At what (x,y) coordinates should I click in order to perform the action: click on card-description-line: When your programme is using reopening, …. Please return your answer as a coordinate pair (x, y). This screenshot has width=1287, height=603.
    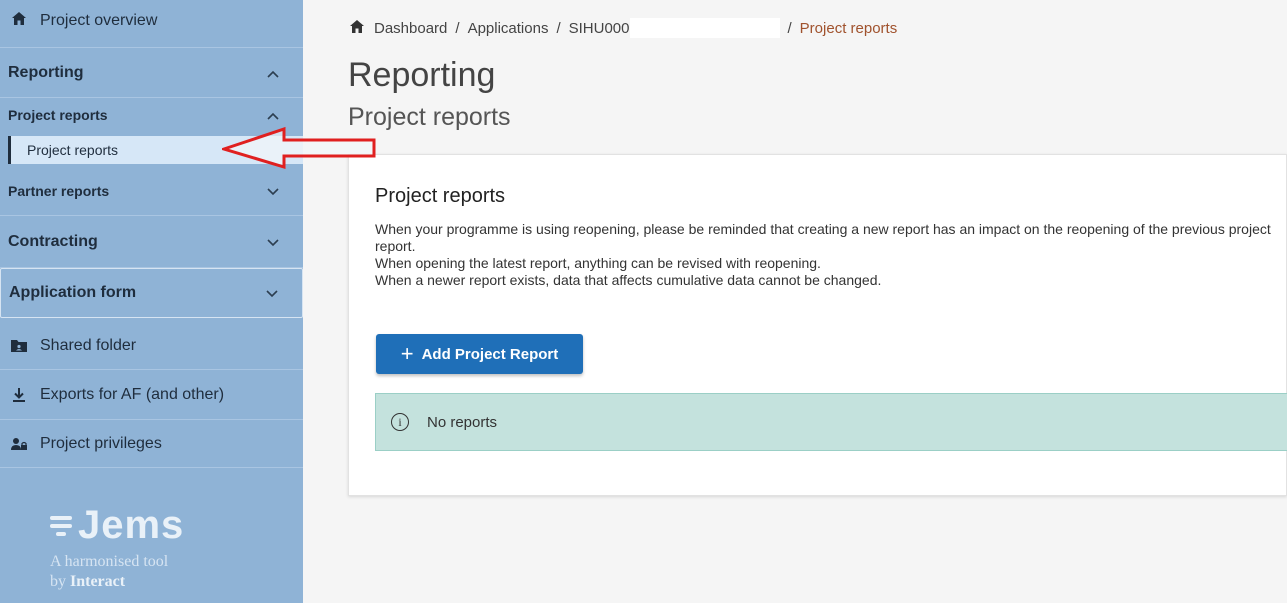
    Looking at the image, I should click on (823, 237).